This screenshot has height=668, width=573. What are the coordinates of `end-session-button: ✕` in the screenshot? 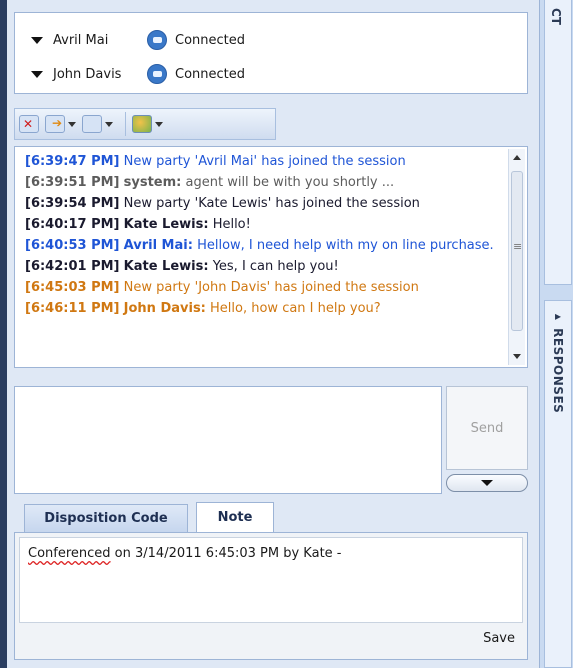 It's located at (29, 124).